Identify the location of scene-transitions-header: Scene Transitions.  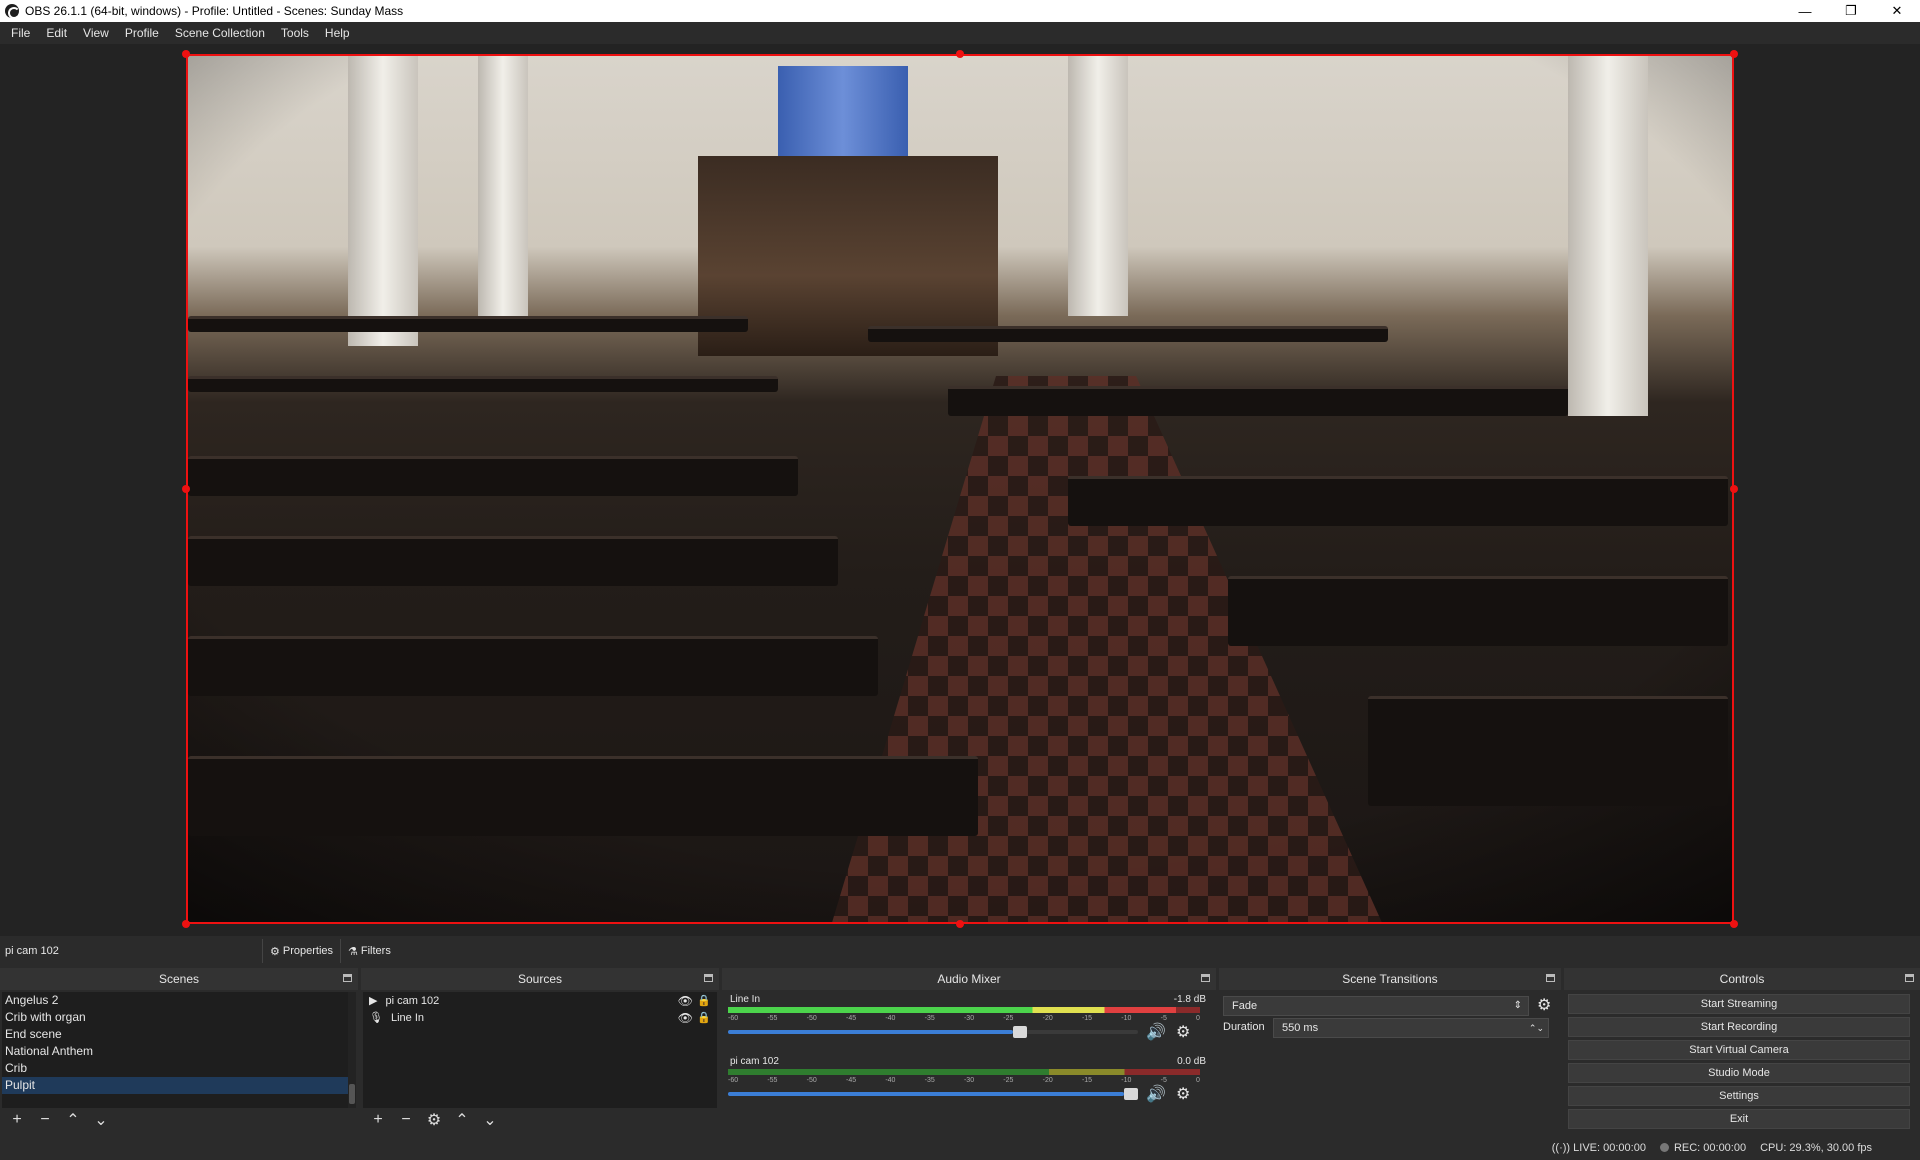
(1390, 979).